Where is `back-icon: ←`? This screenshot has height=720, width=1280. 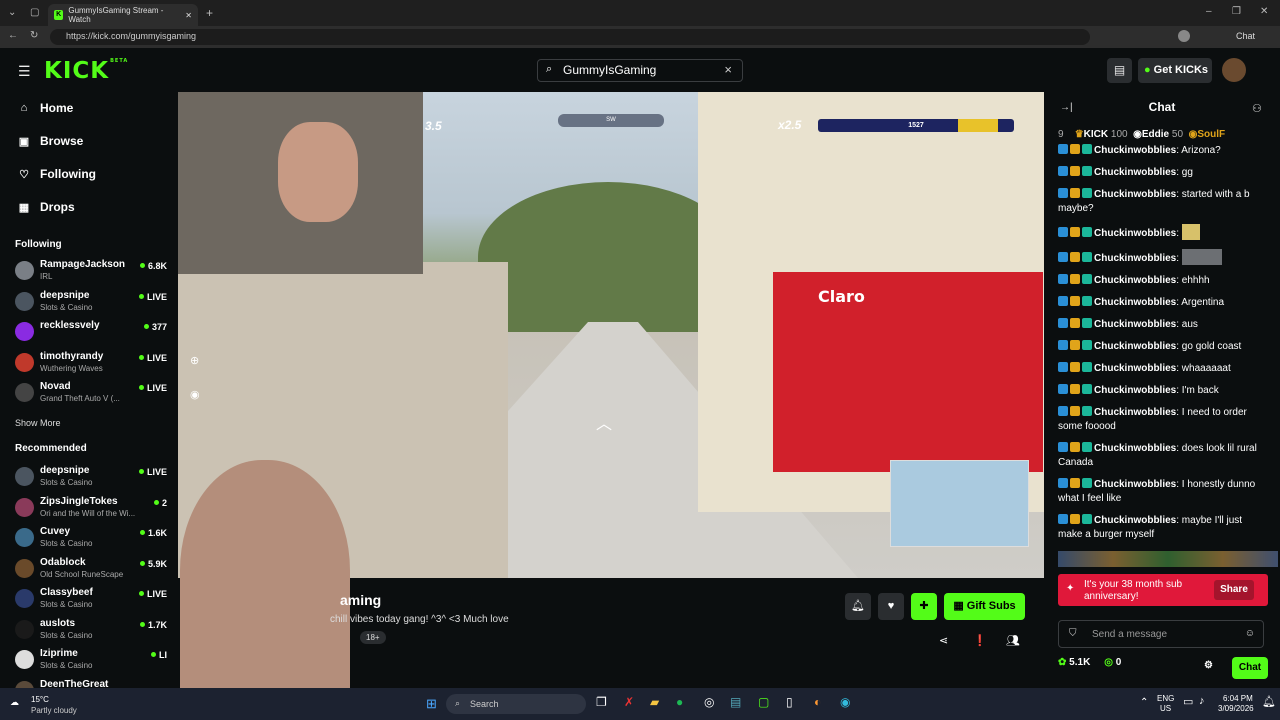 back-icon: ← is located at coordinates (13, 35).